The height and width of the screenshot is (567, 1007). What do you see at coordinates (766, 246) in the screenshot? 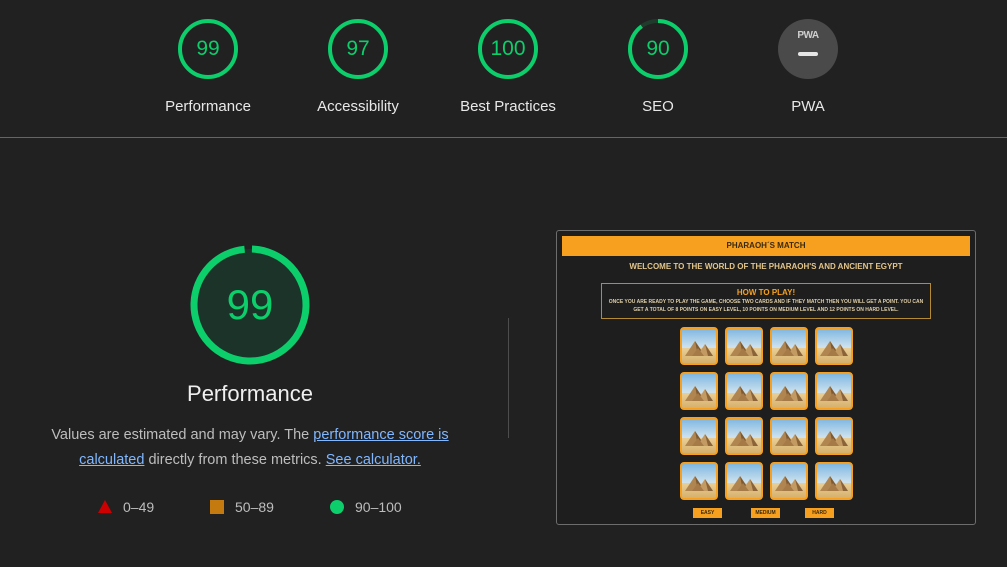
I see `game-header: PHARAOH´S MATCH` at bounding box center [766, 246].